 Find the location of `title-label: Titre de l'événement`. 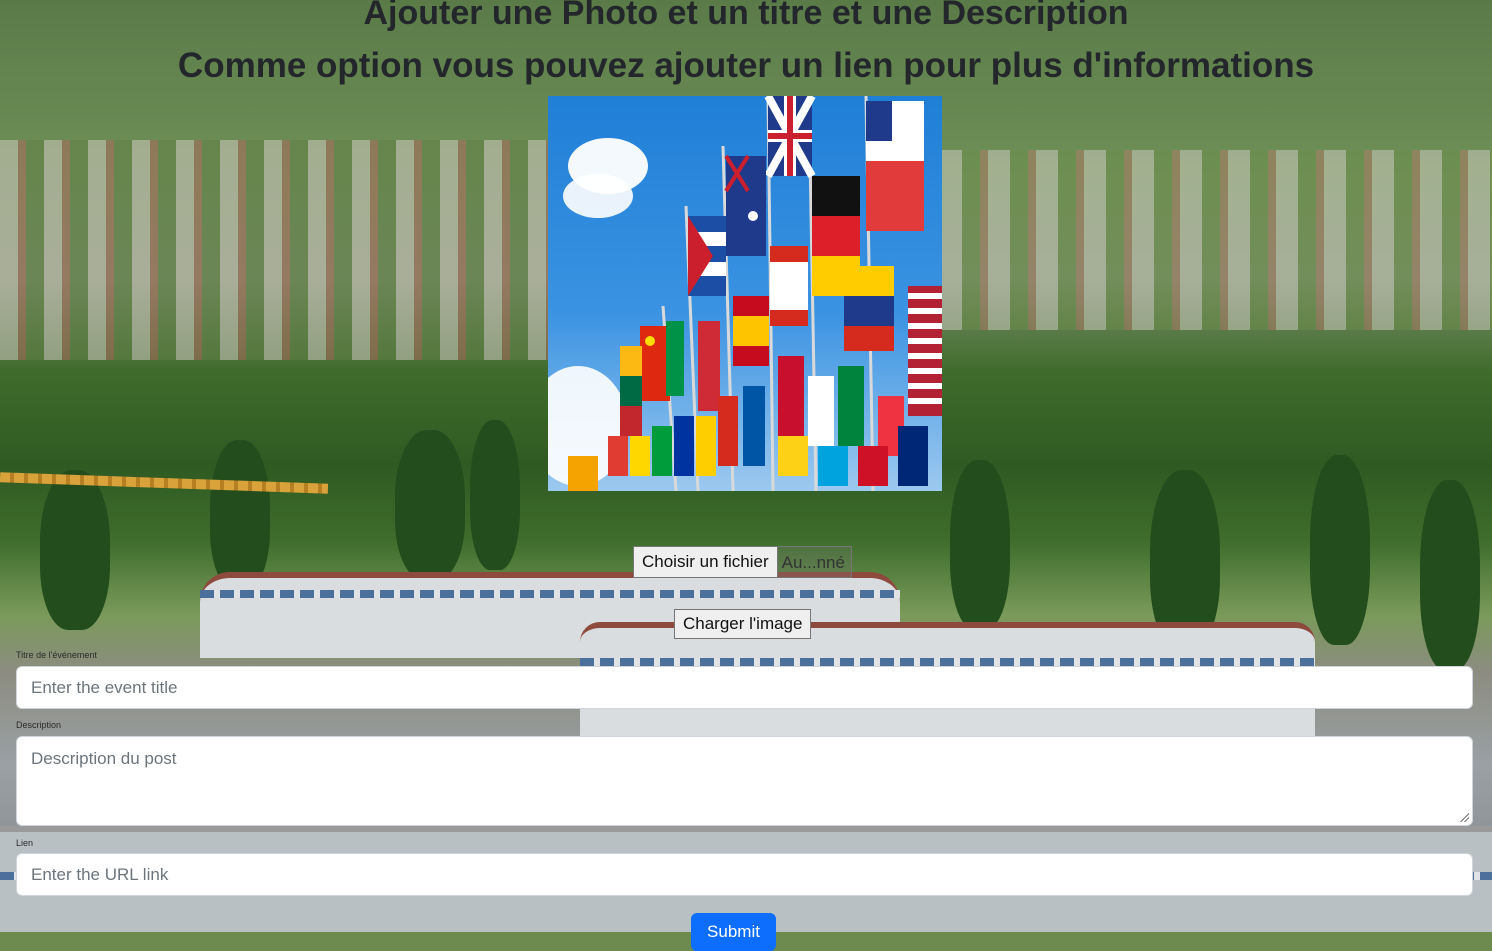

title-label: Titre de l'événement is located at coordinates (56, 655).